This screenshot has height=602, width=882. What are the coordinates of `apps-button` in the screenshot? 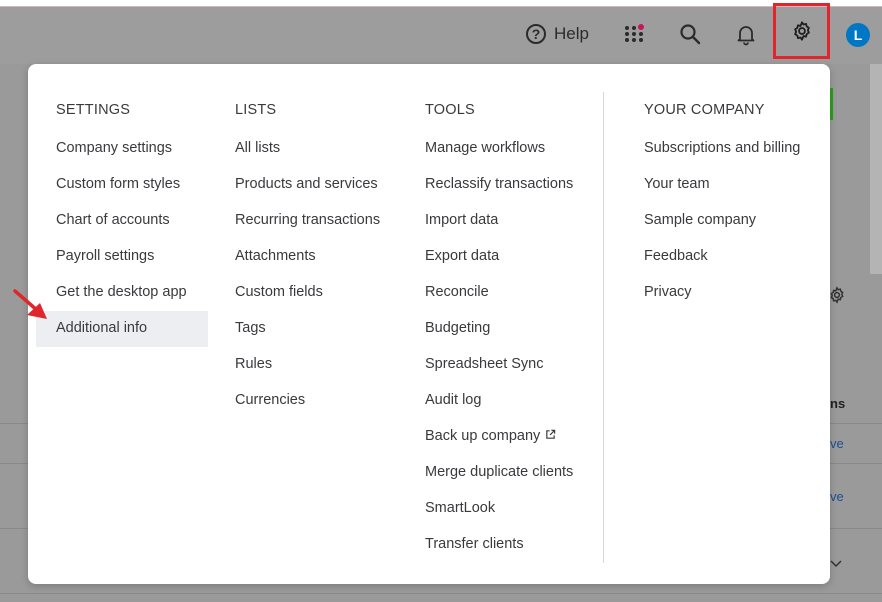 It's located at (634, 34).